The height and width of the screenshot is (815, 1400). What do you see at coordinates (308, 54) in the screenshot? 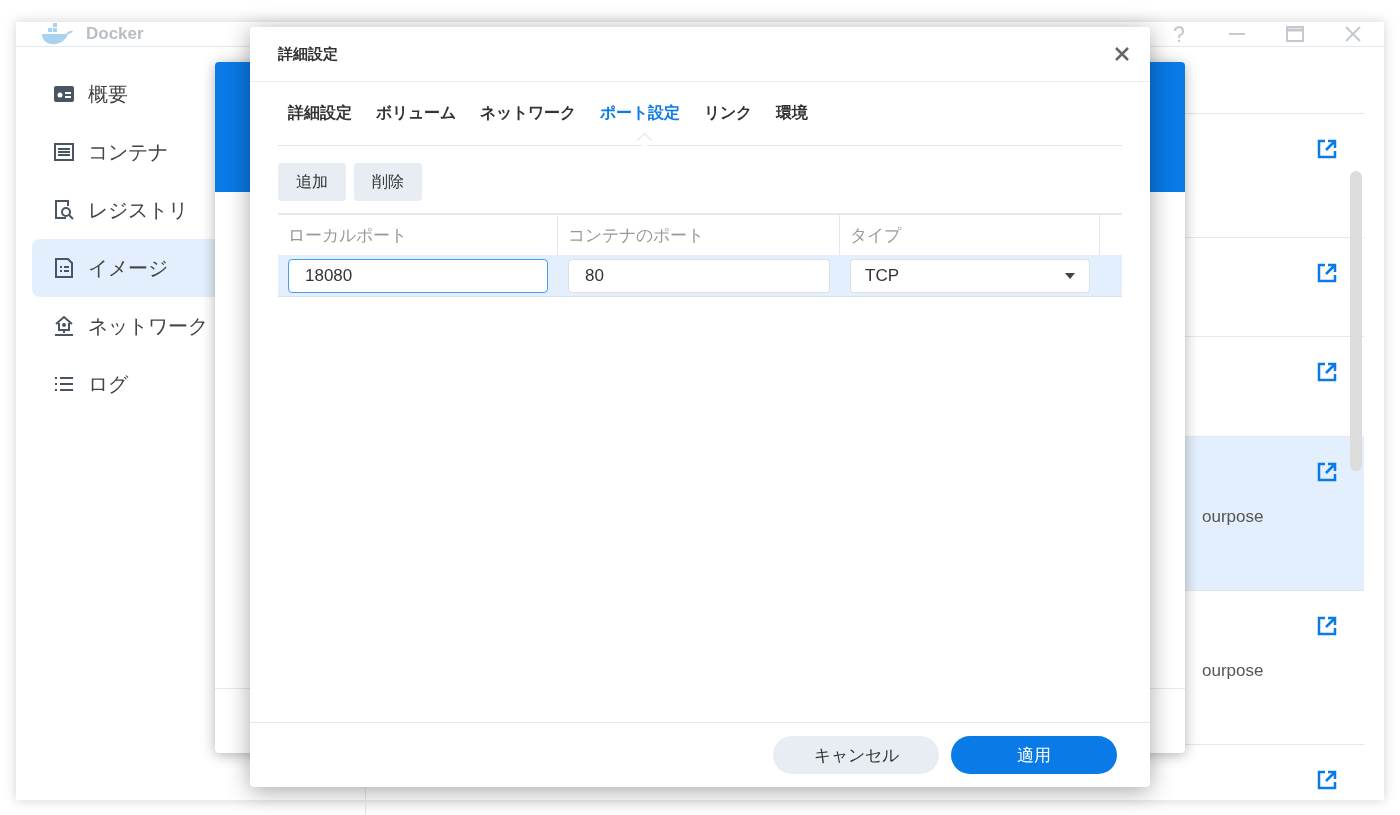
I see `dialog-title: 詳細設定` at bounding box center [308, 54].